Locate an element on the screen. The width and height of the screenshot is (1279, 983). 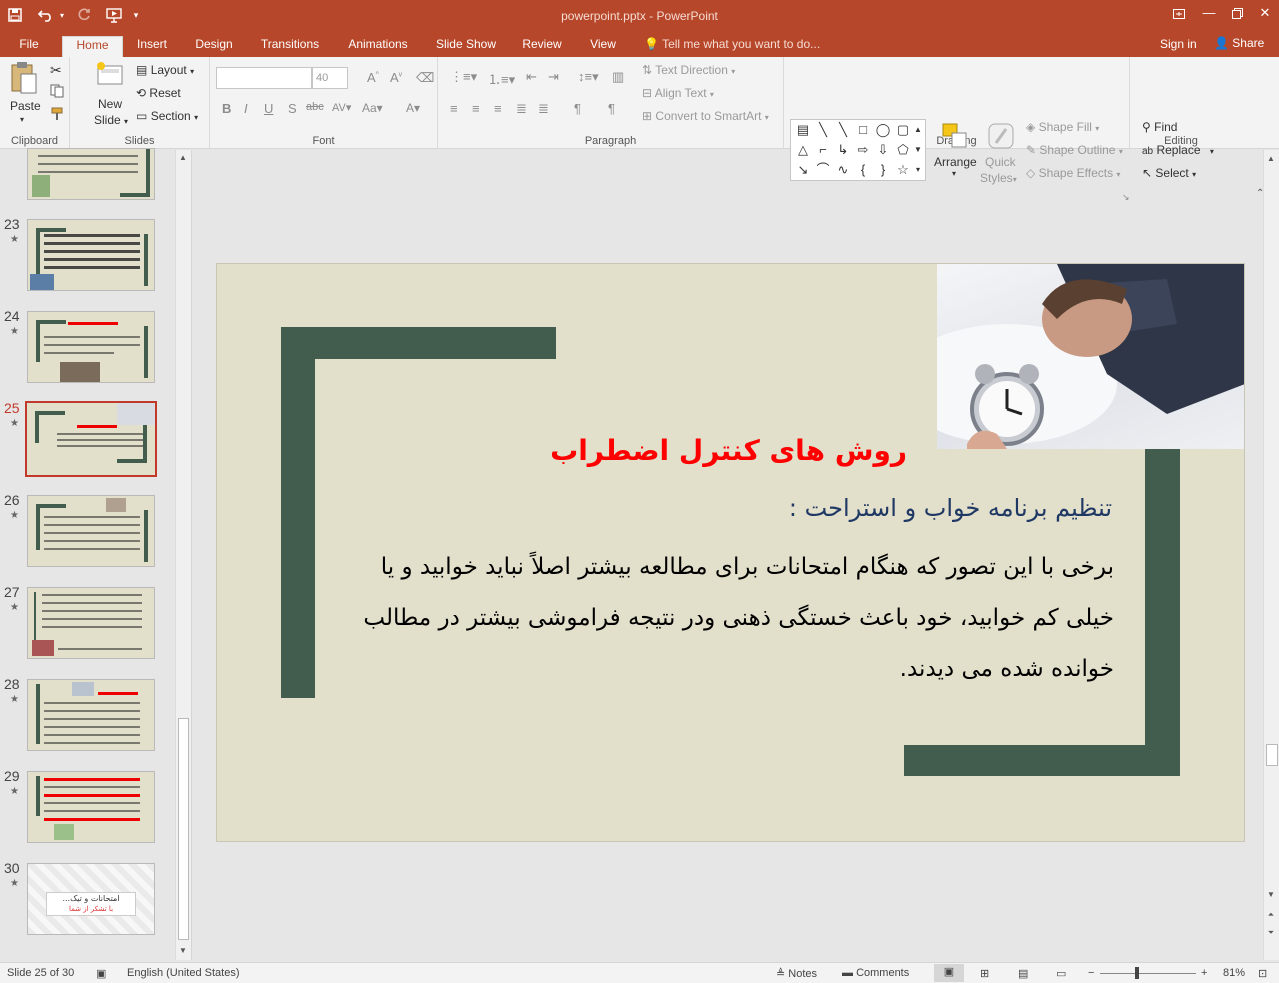
drawing-dialog-launcher-icon: ↘ is located at coordinates (1126, 197).